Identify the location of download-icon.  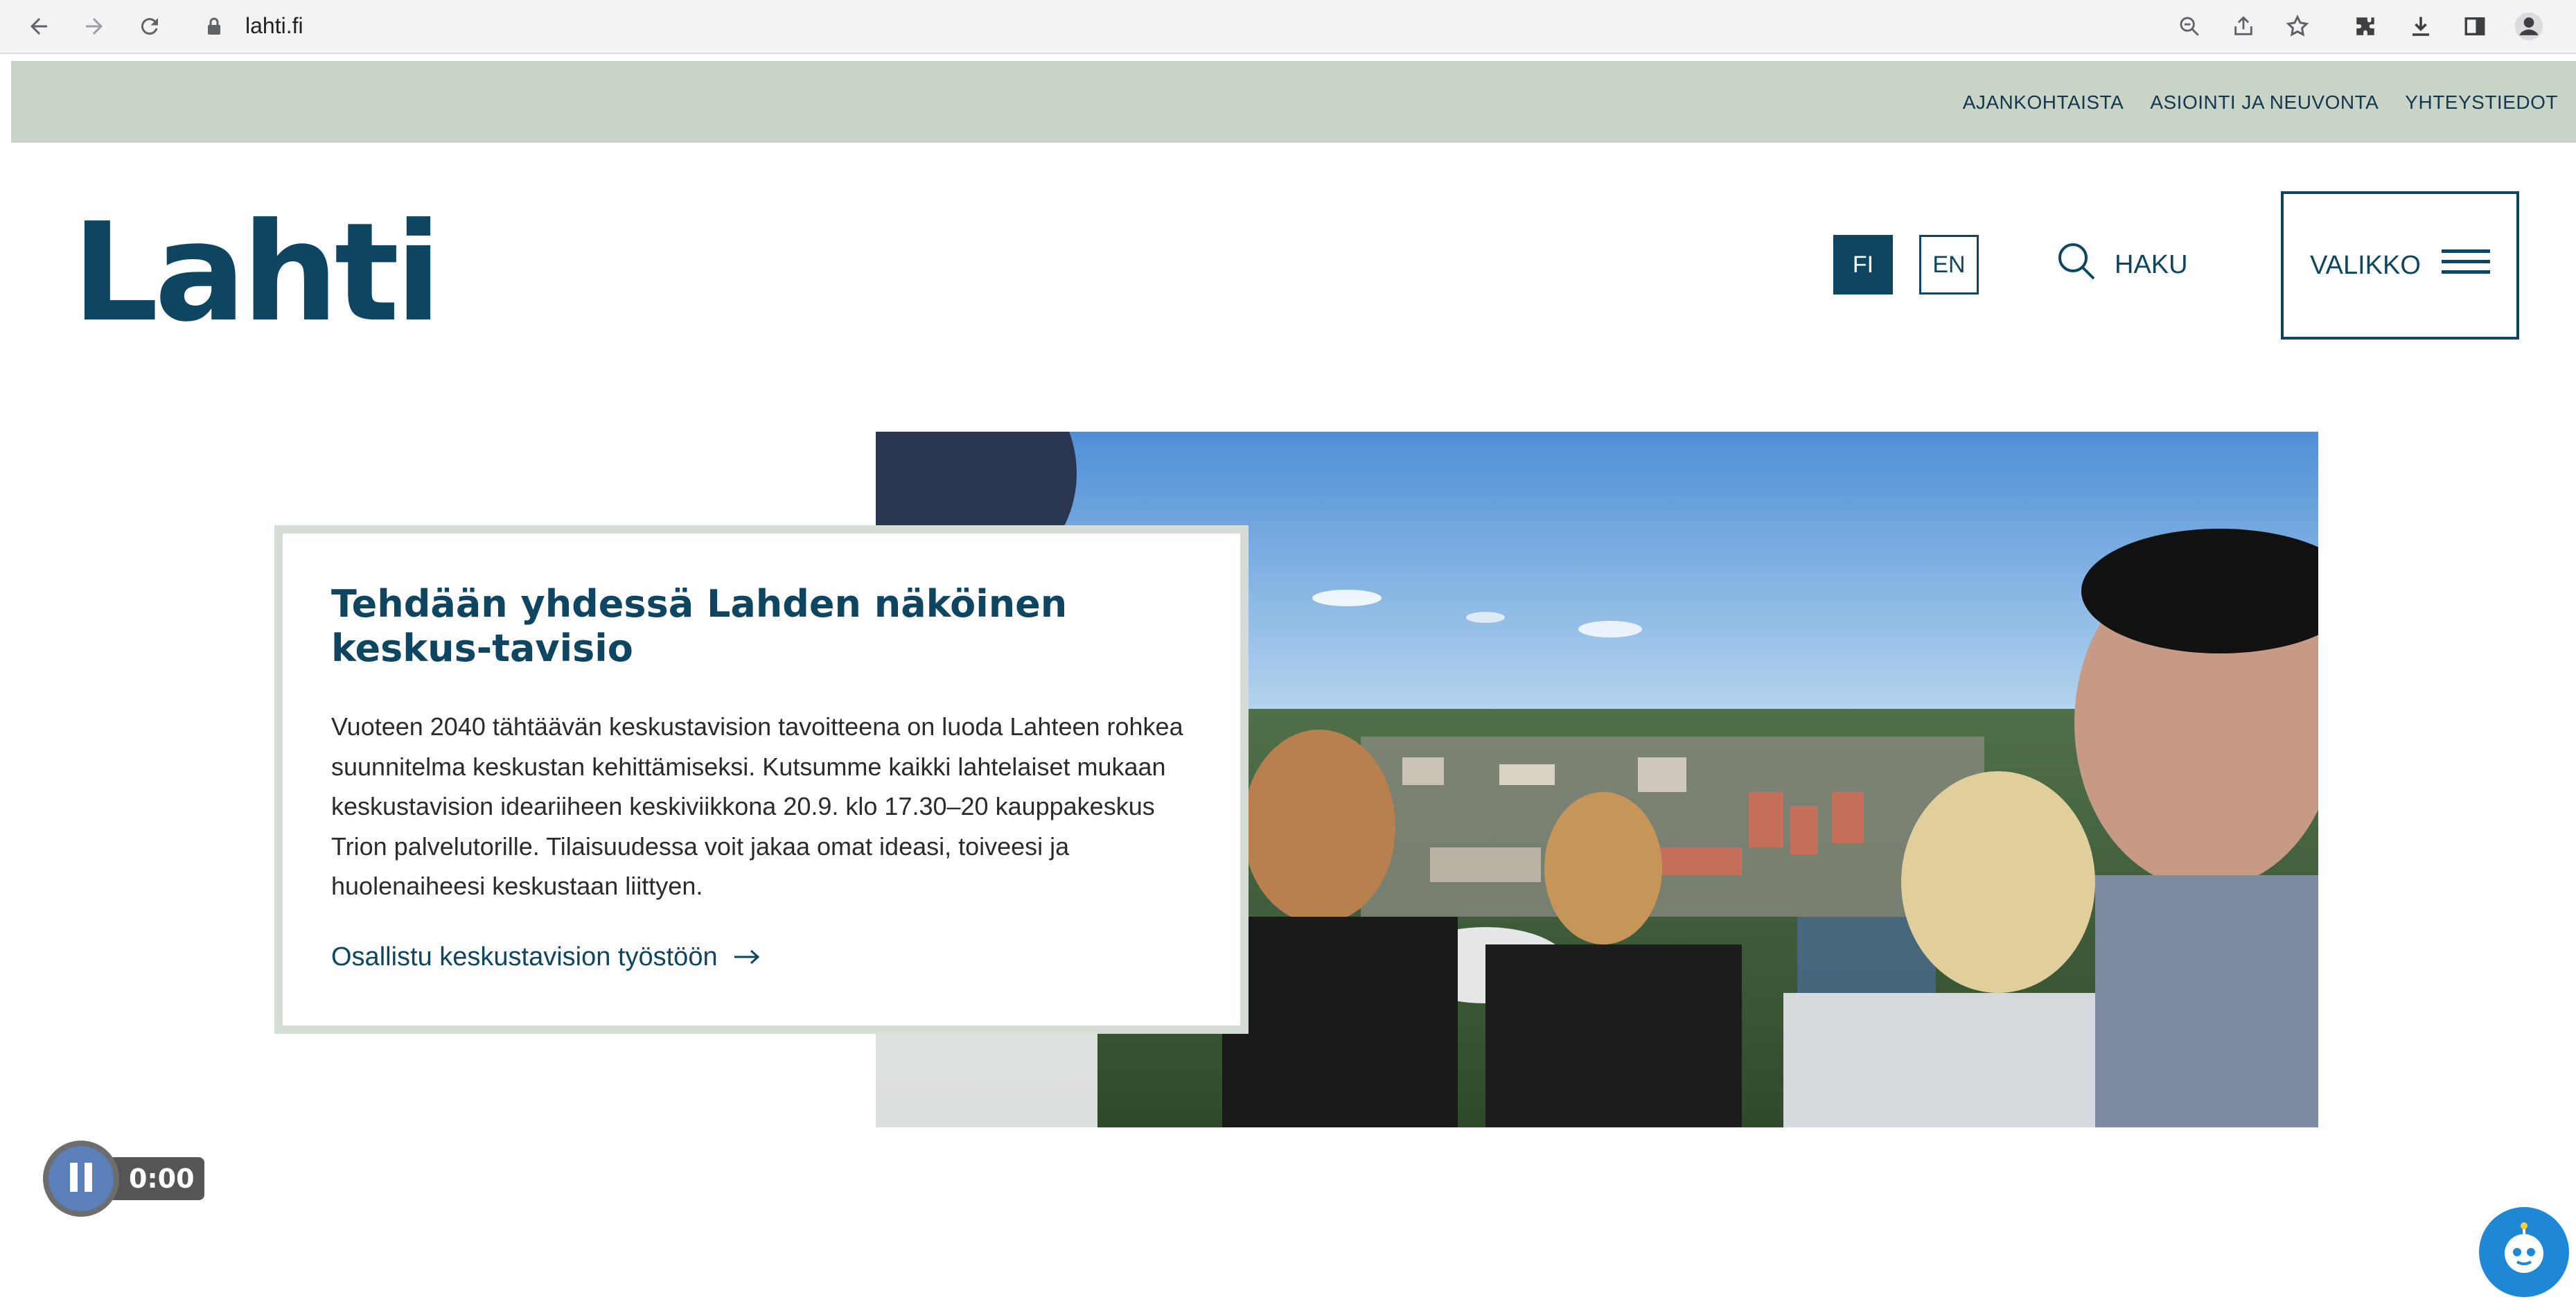
(2421, 26).